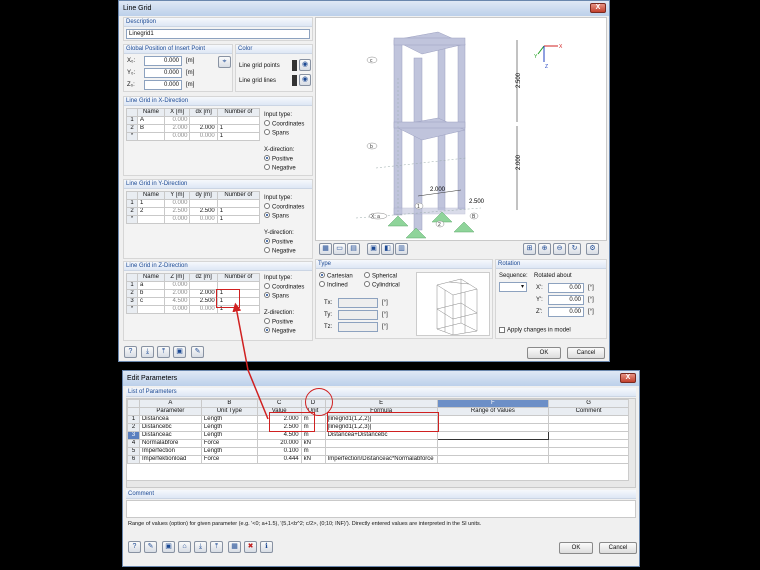  I want to click on cancel-button: Cancel, so click(586, 353).